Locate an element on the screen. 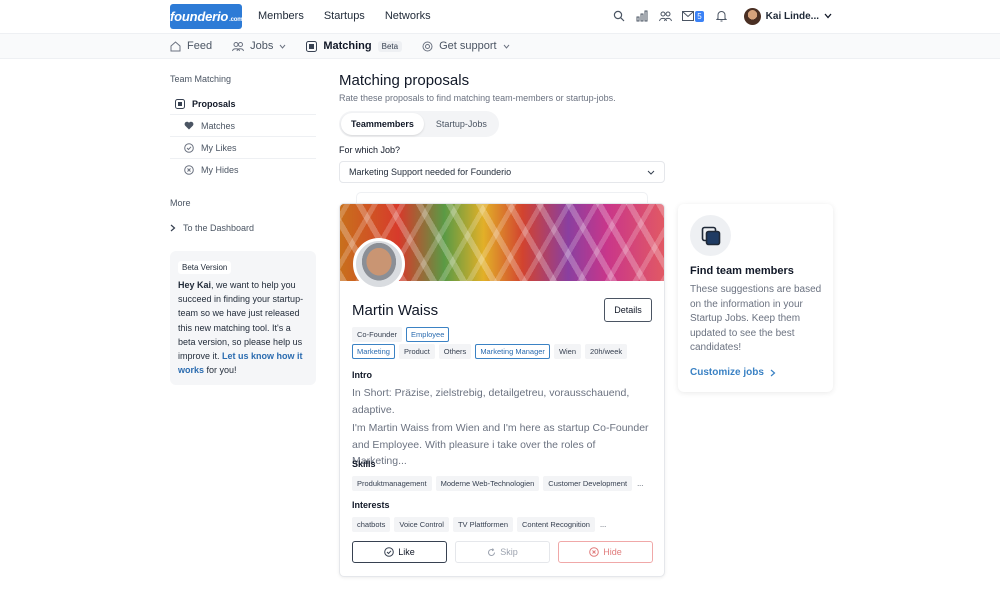 The width and height of the screenshot is (1000, 592). refresh-icon is located at coordinates (492, 551).